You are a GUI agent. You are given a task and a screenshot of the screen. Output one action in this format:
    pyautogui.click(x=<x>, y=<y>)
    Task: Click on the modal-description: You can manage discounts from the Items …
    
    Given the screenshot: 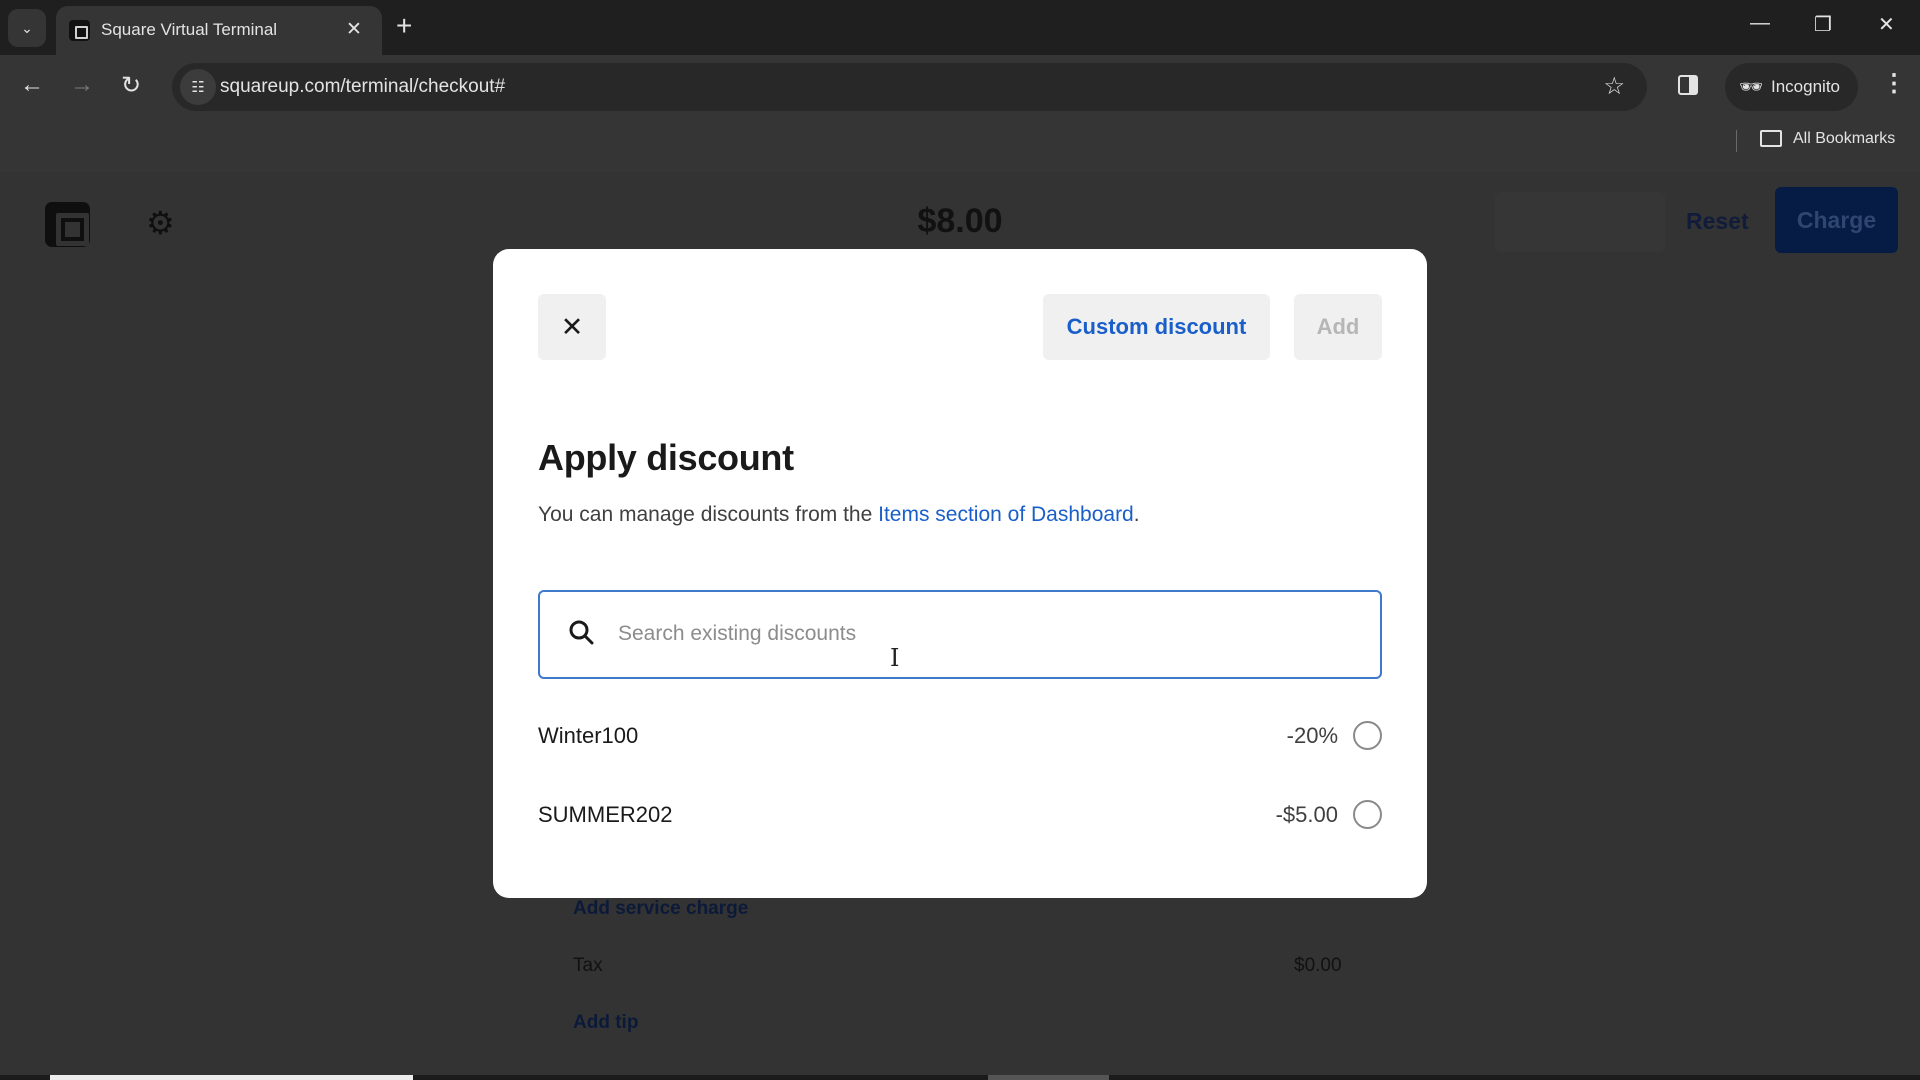 What is the action you would take?
    pyautogui.click(x=839, y=515)
    